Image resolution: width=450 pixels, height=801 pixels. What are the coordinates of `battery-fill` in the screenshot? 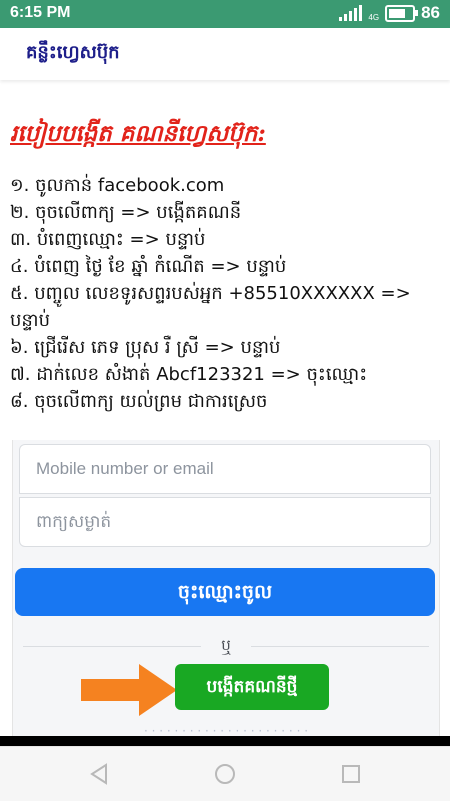 It's located at (397, 13).